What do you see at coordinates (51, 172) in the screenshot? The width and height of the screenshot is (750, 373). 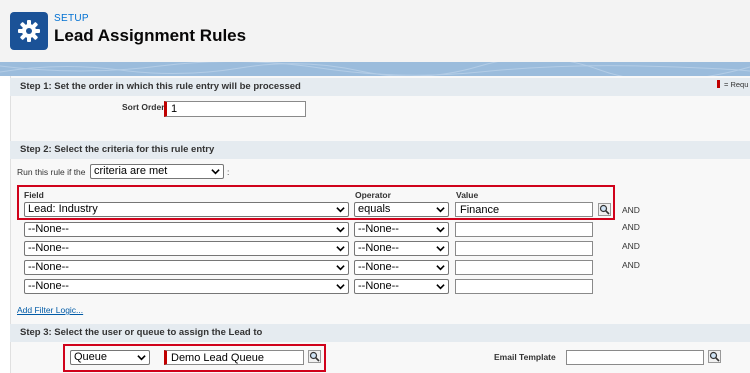 I see `run-rule-label: Run this rule if the` at bounding box center [51, 172].